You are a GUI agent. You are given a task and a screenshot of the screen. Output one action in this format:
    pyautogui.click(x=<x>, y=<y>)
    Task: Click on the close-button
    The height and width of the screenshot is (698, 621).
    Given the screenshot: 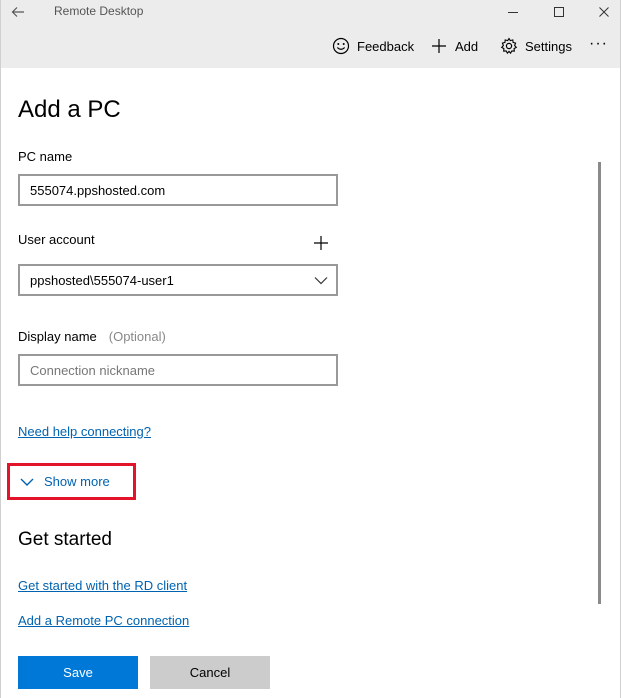 What is the action you would take?
    pyautogui.click(x=601, y=12)
    